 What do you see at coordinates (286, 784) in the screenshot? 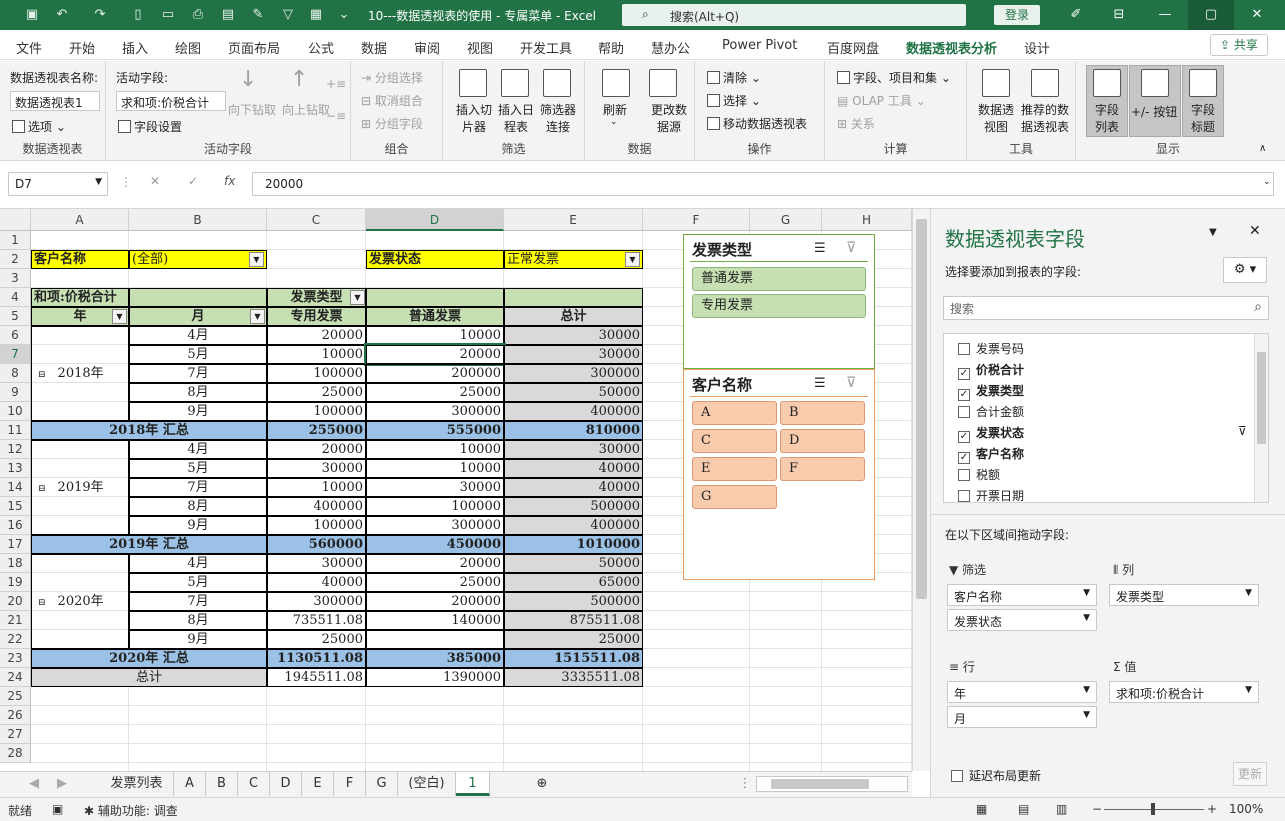
I see `sheet-tab: D` at bounding box center [286, 784].